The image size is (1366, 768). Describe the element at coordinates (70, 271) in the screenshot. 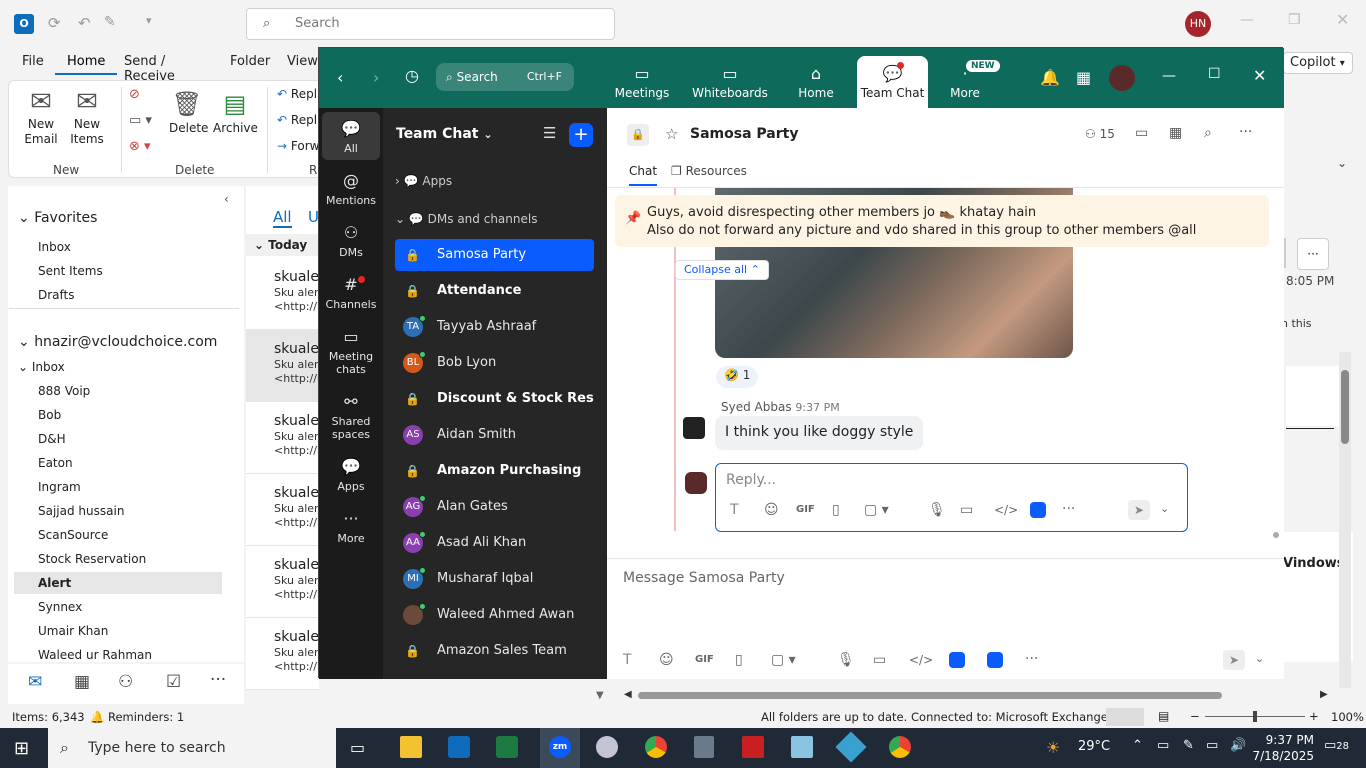

I see `fav-sent: Sent Items` at that location.